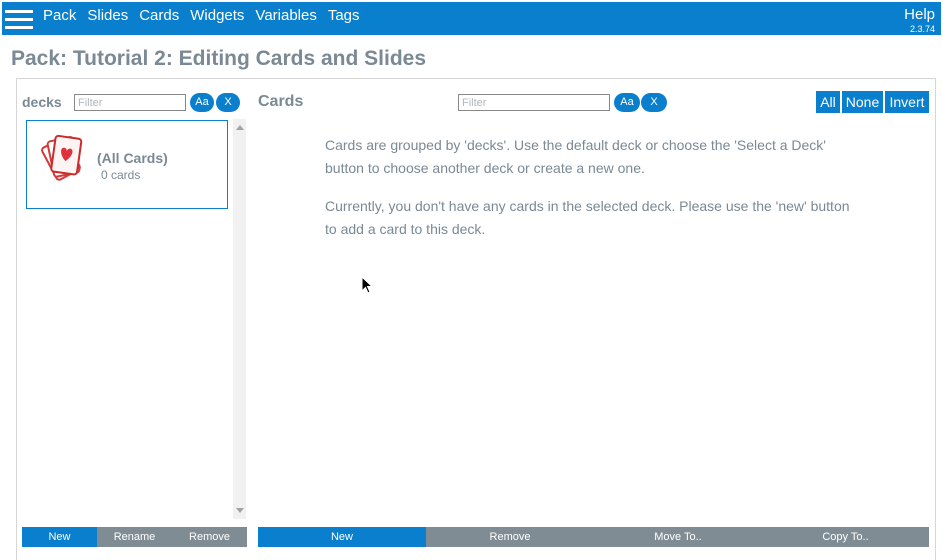  Describe the element at coordinates (217, 16) in the screenshot. I see `nav-widgets: Widgets` at that location.